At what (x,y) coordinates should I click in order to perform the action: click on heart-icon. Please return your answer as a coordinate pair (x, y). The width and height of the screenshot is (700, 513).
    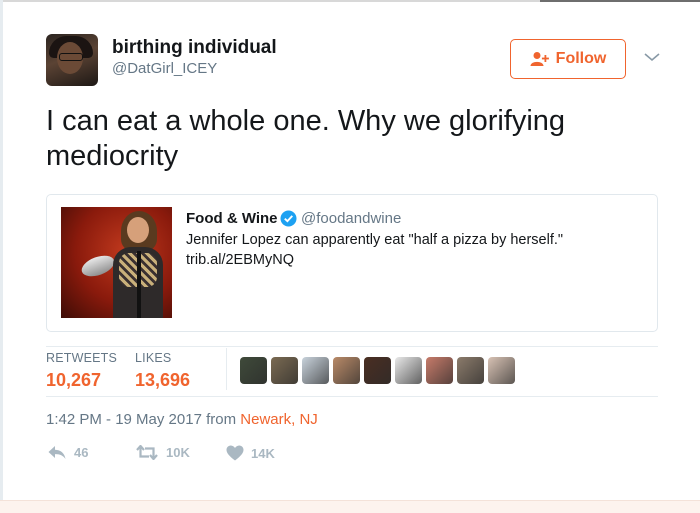
    Looking at the image, I should click on (235, 453).